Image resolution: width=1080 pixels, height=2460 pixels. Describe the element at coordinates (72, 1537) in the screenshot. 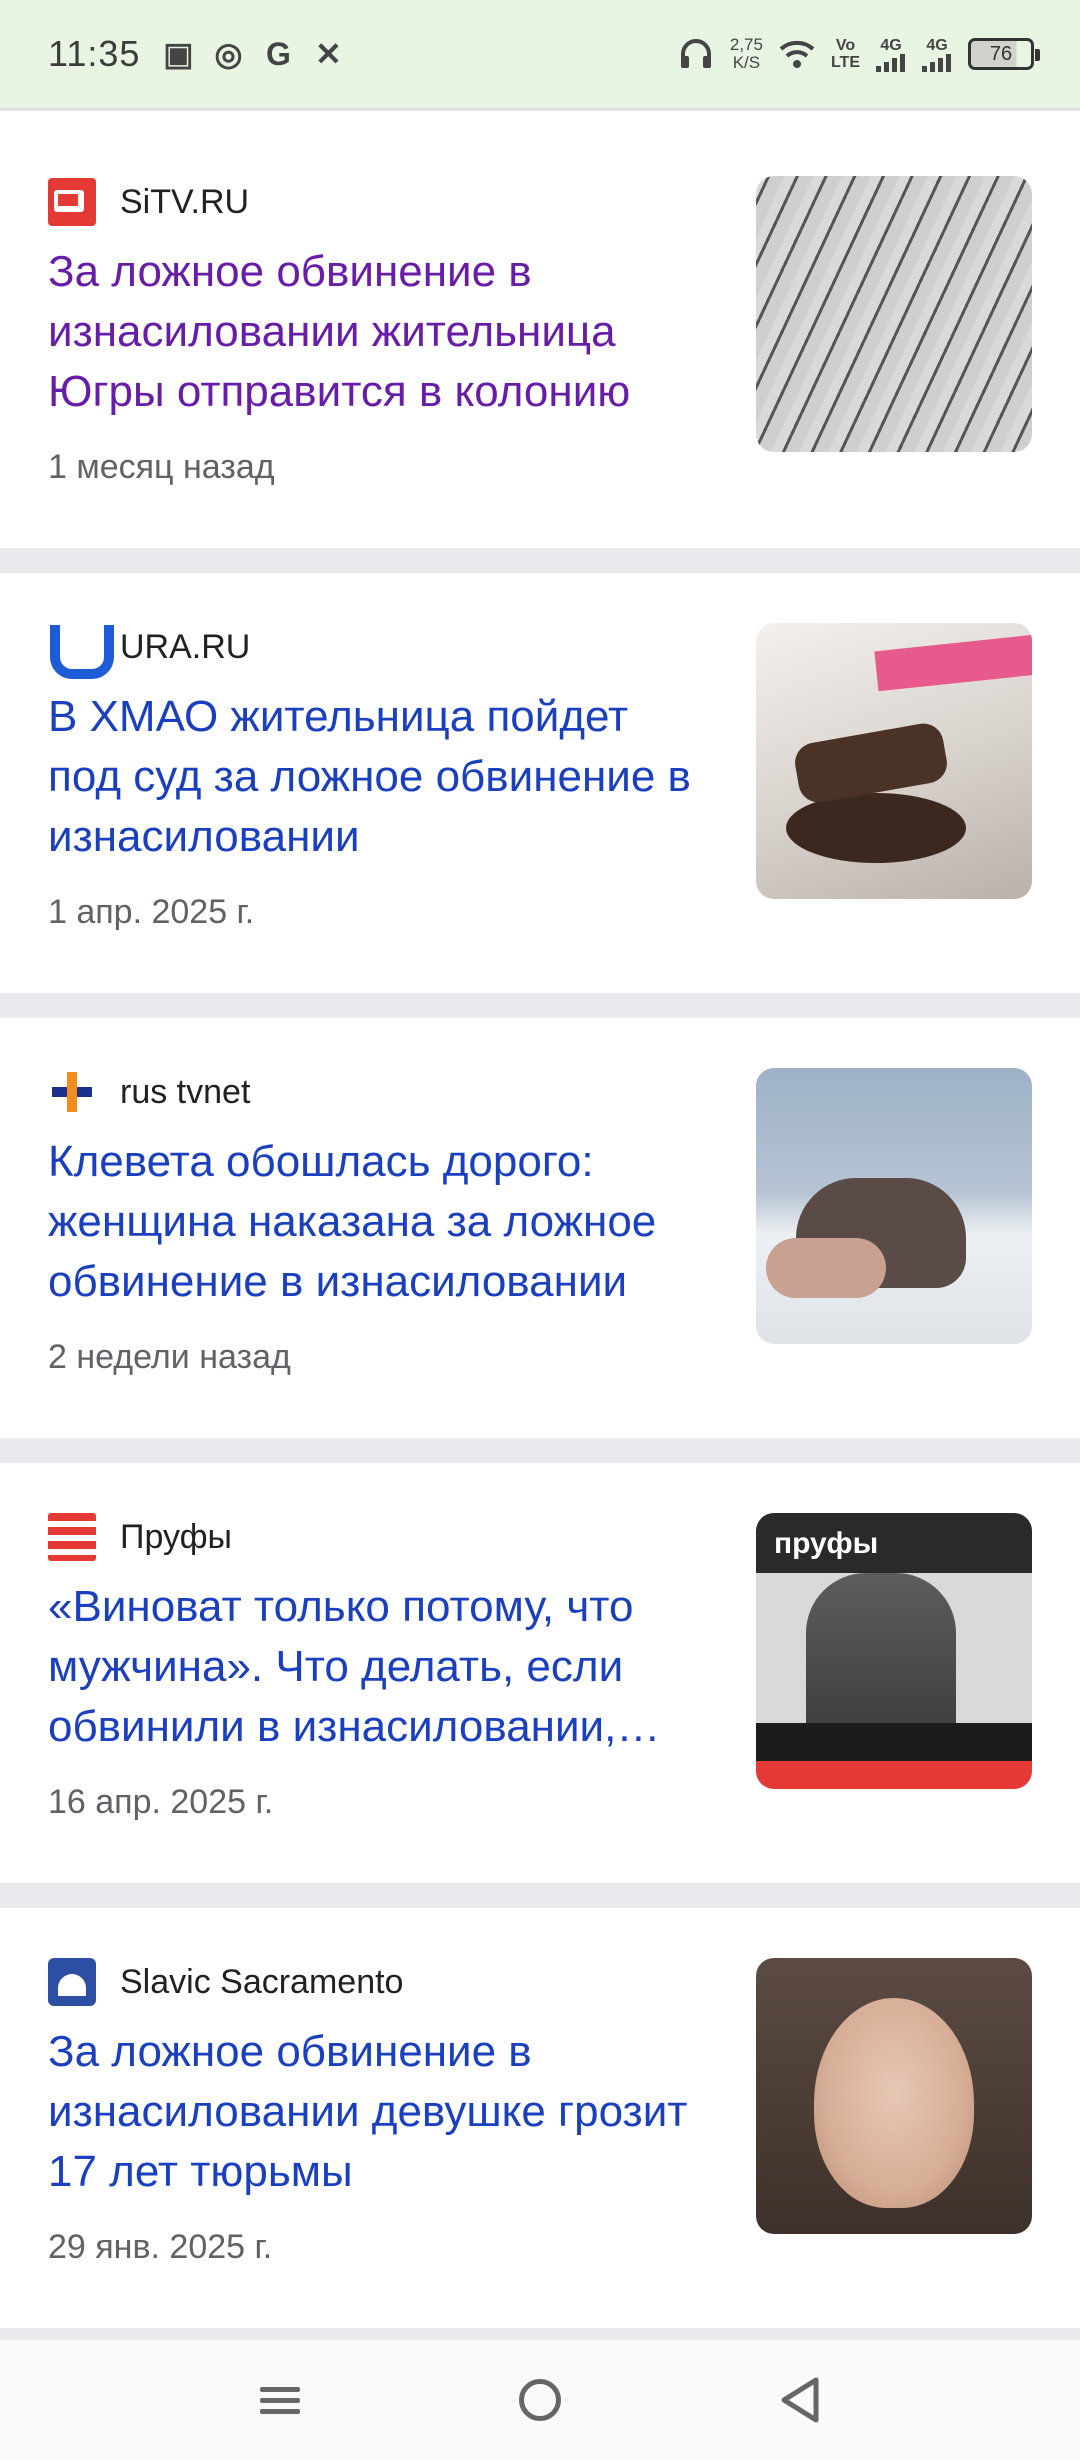

I see `proofy-logo-icon` at that location.